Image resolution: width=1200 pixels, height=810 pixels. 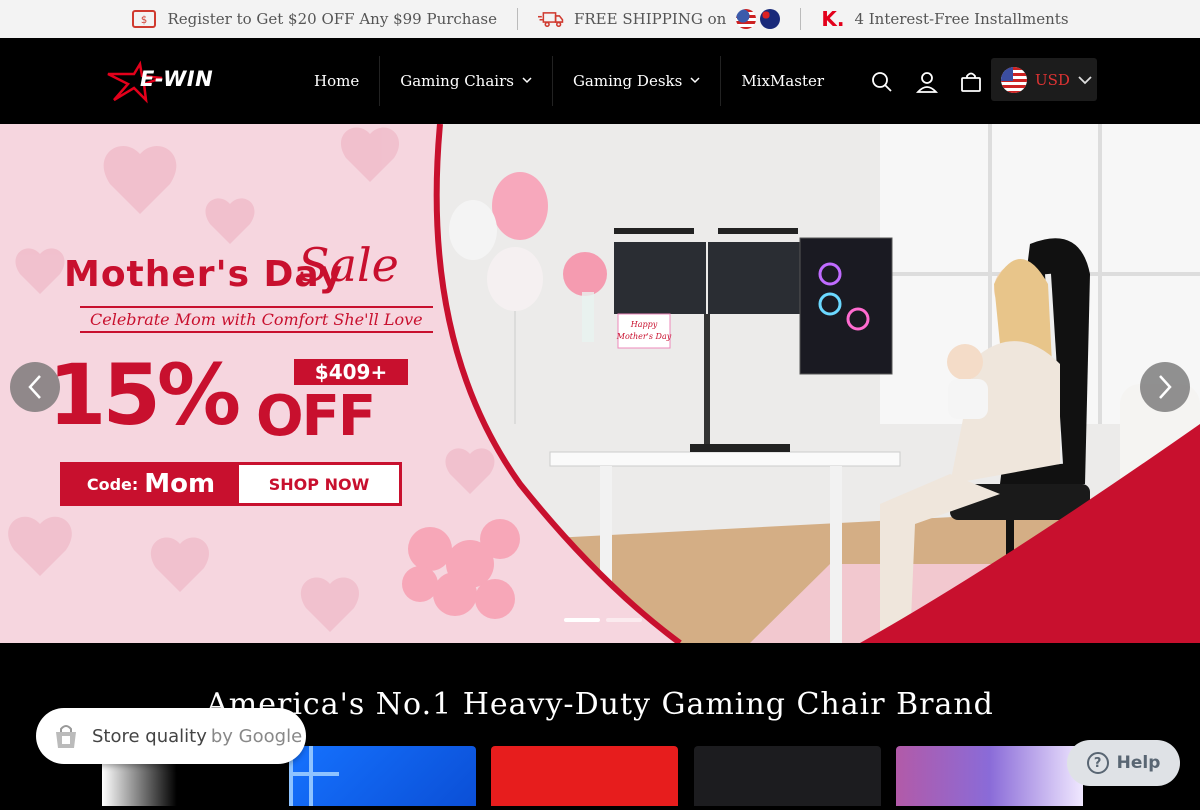 What do you see at coordinates (927, 82) in the screenshot?
I see `account-icon` at bounding box center [927, 82].